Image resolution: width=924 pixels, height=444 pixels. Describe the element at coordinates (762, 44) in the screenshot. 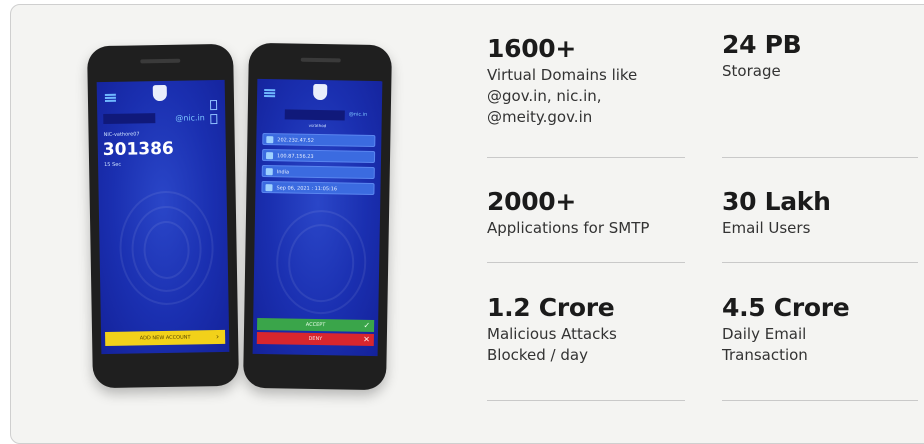

I see `stat-value: 24 PB` at that location.